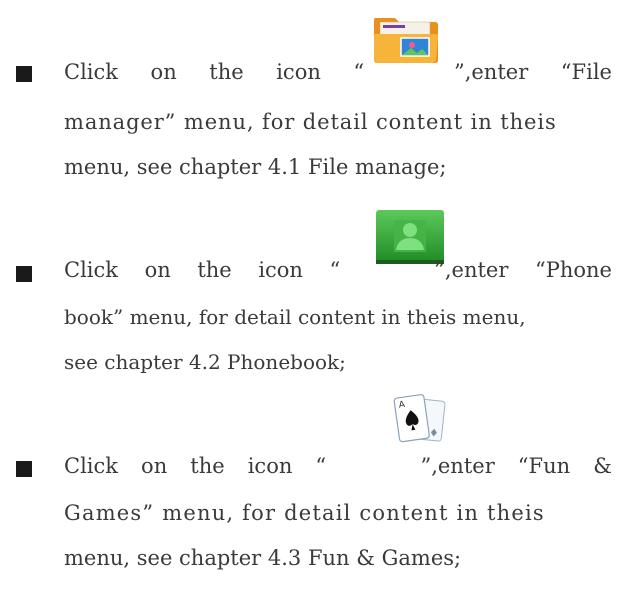 This screenshot has width=636, height=602. I want to click on word: “Phone, so click(573, 270).